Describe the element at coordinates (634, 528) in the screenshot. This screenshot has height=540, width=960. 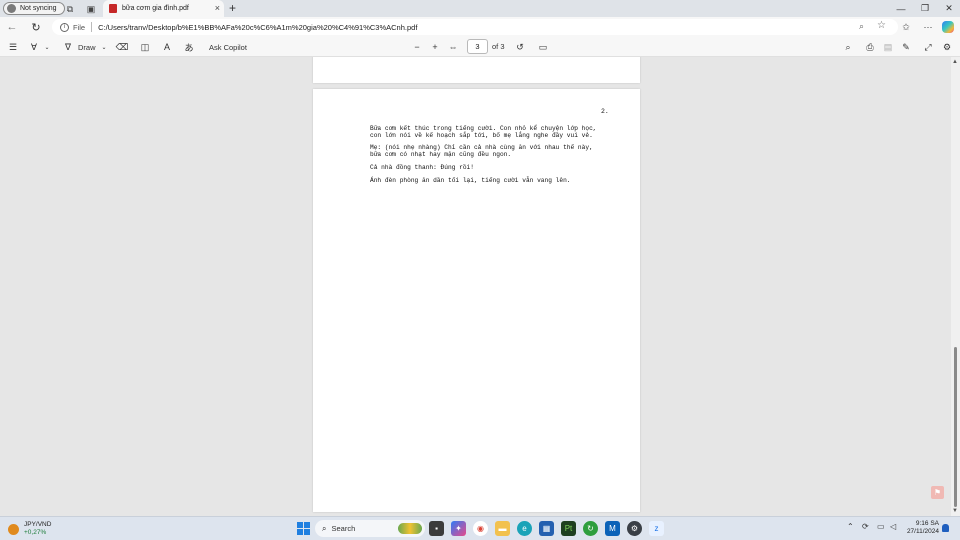
I see `settings-app-icon: ⚙` at that location.